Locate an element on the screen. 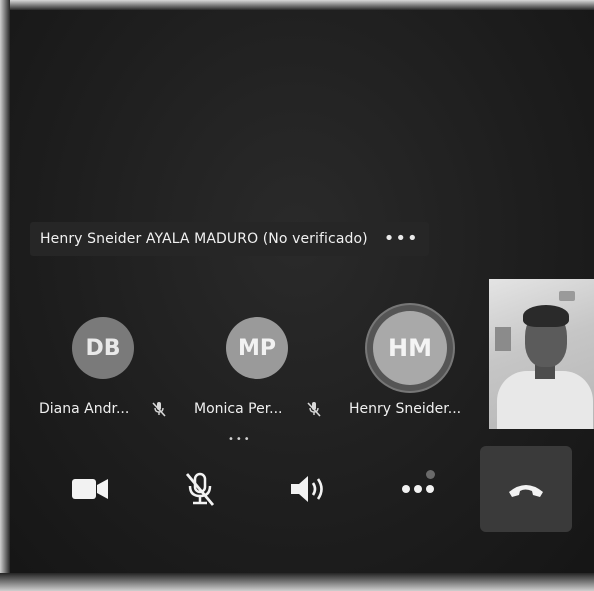 The width and height of the screenshot is (594, 591). notification-dot is located at coordinates (430, 474).